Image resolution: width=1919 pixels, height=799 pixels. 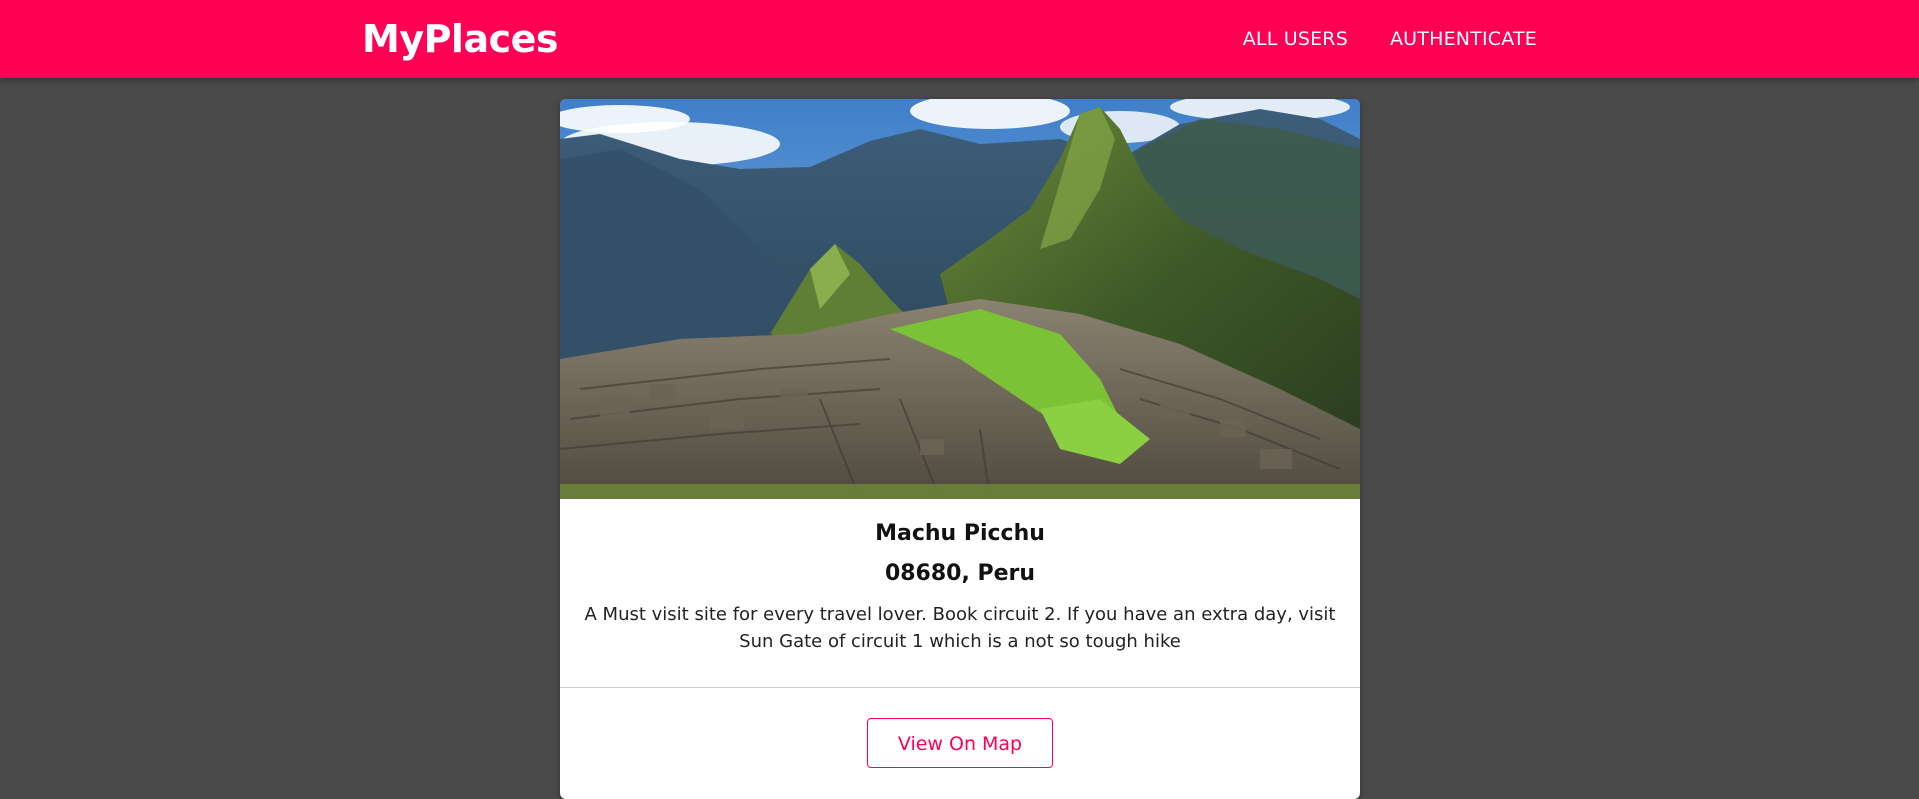 I want to click on nav-link-authenticate: AUTHENTICATE, so click(x=1463, y=39).